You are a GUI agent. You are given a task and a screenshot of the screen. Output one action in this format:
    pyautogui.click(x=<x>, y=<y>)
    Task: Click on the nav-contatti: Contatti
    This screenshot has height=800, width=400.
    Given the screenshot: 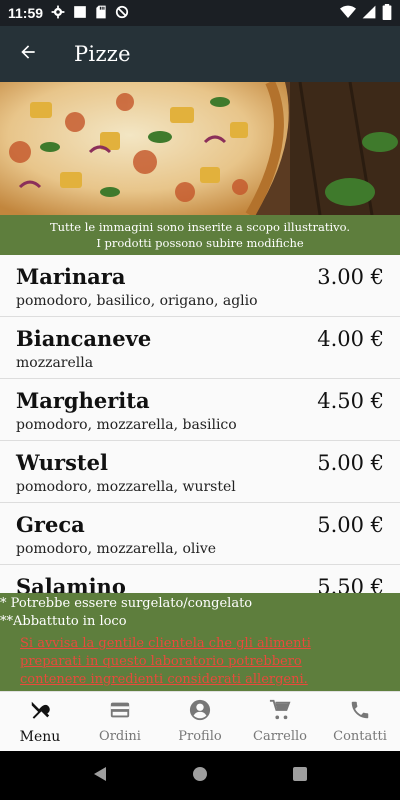 What is the action you would take?
    pyautogui.click(x=360, y=721)
    